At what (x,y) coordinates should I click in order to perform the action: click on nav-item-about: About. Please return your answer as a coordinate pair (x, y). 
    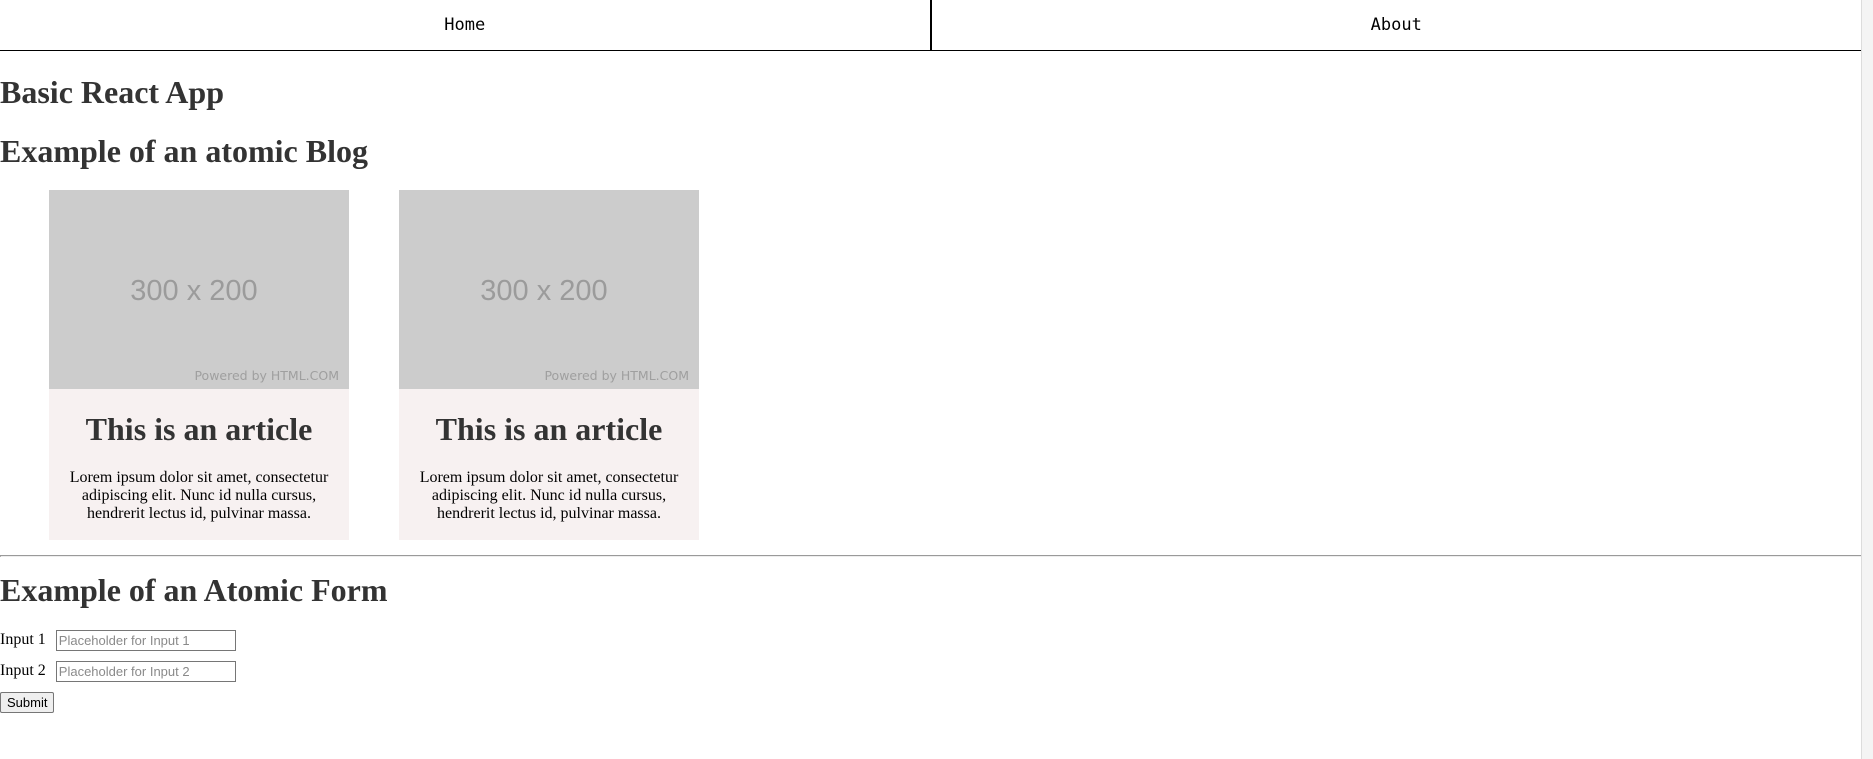
    Looking at the image, I should click on (1395, 25).